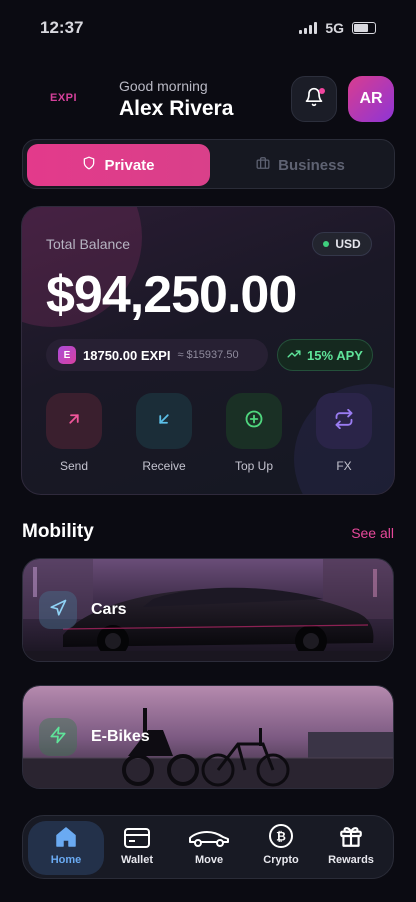  I want to click on app-logo: EXPI, so click(64, 98).